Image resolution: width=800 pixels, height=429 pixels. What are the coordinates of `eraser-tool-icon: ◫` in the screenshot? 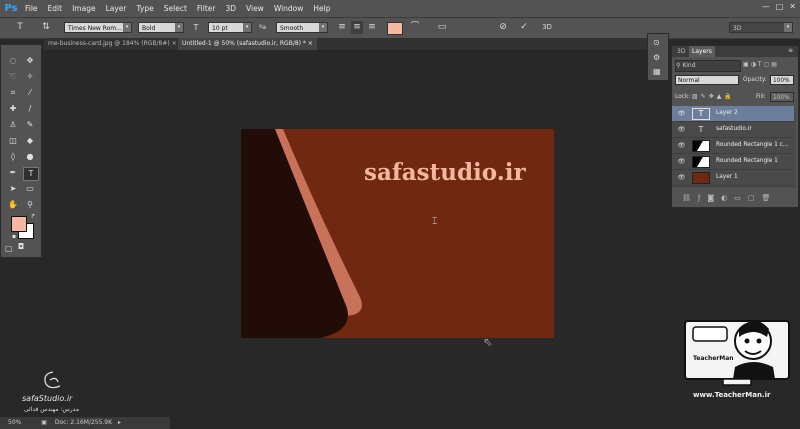 It's located at (13, 141).